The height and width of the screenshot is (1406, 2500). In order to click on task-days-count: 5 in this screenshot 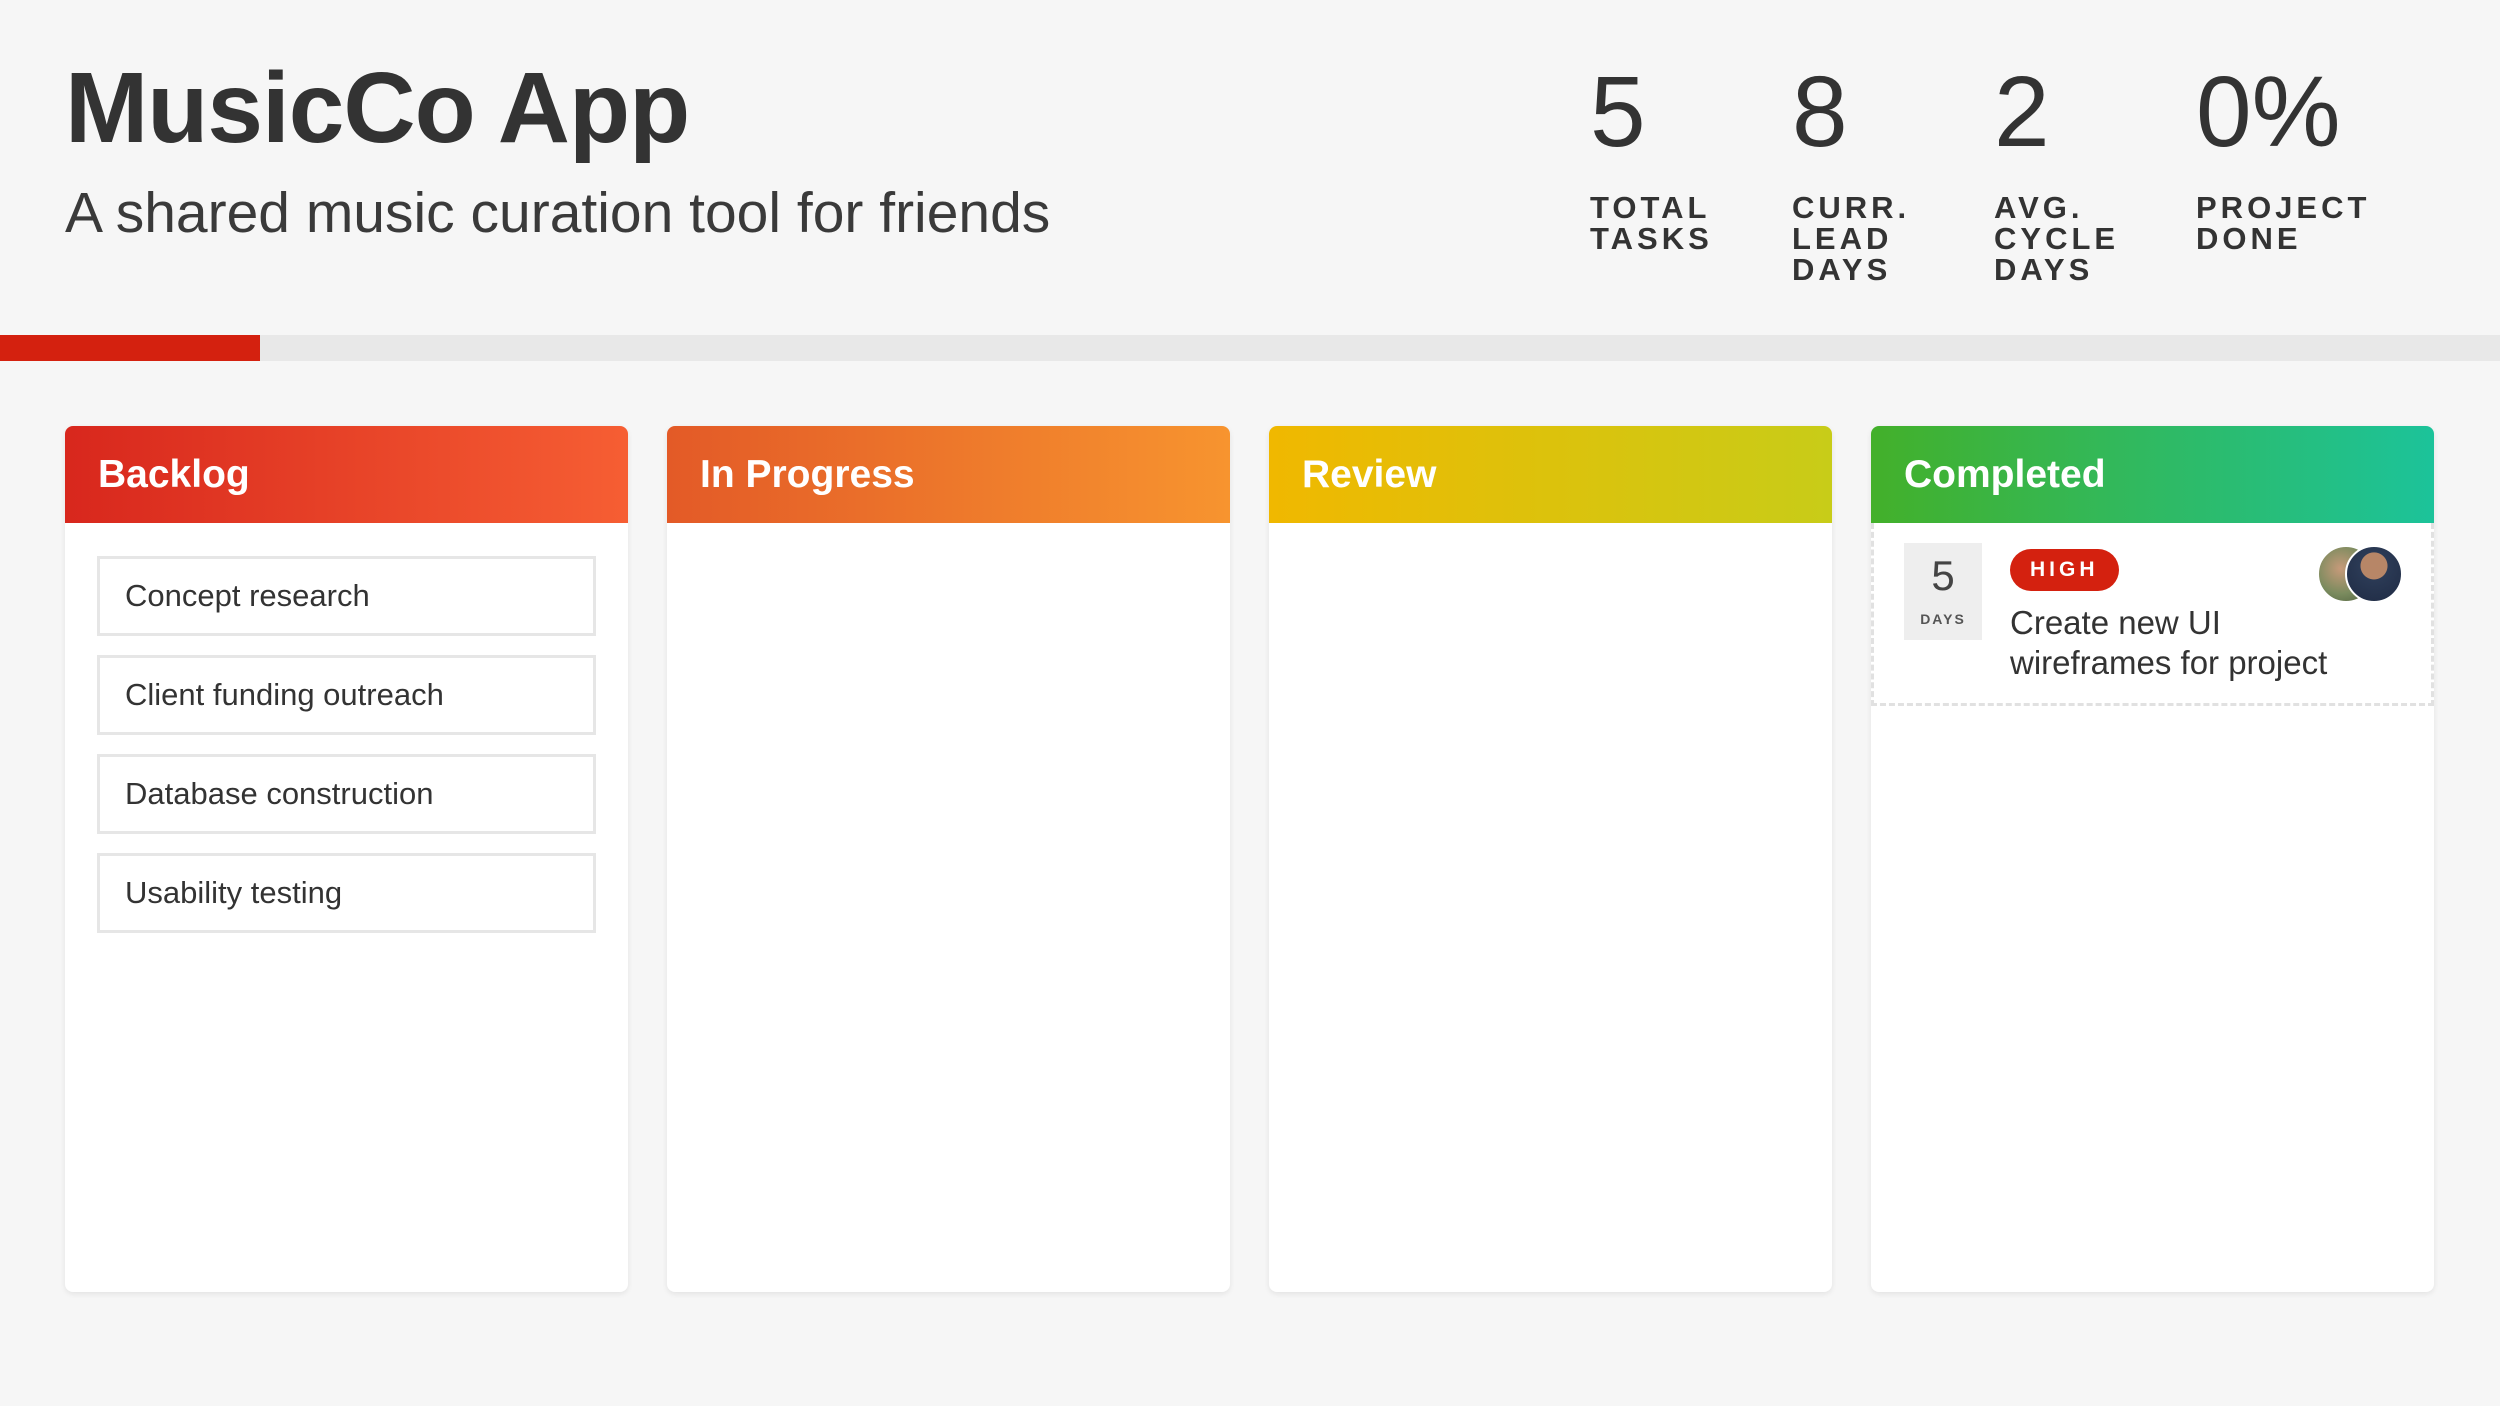, I will do `click(1943, 575)`.